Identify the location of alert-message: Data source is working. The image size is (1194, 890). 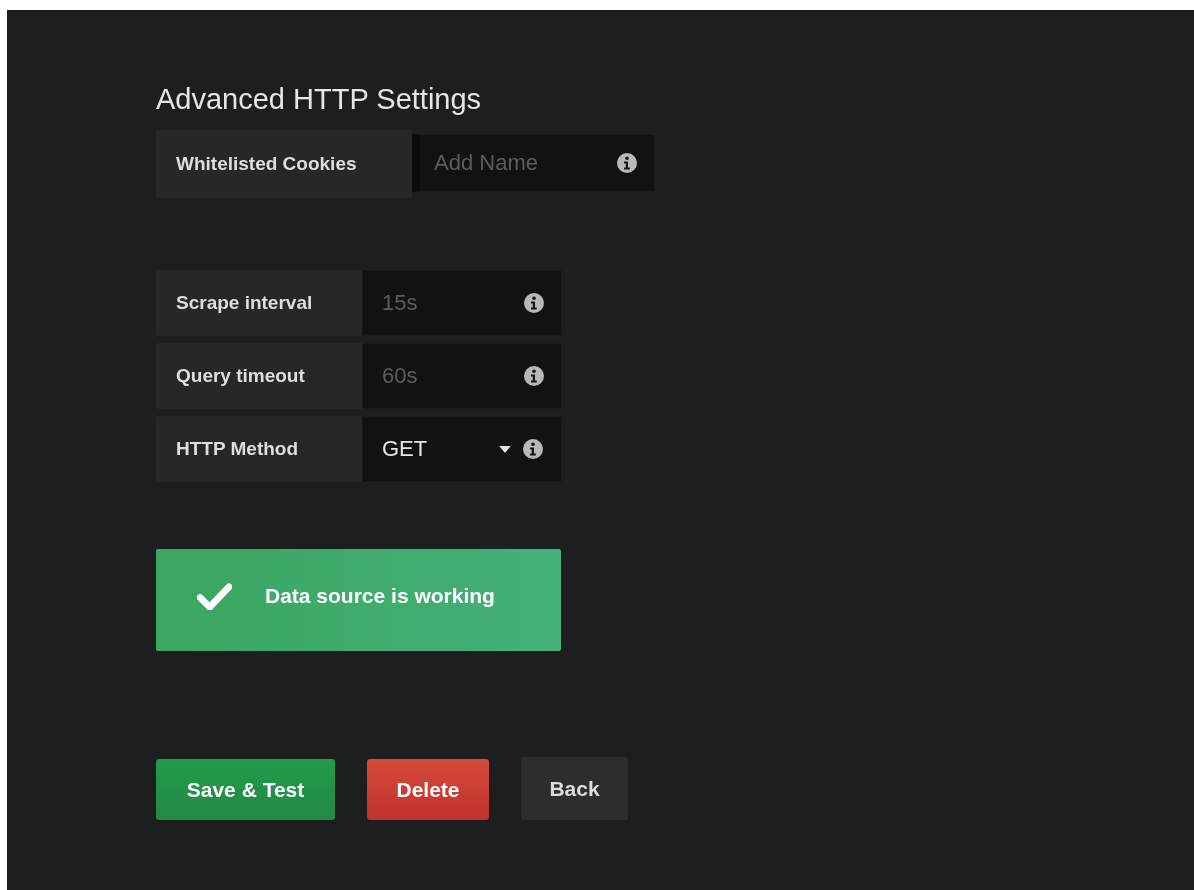
(380, 596).